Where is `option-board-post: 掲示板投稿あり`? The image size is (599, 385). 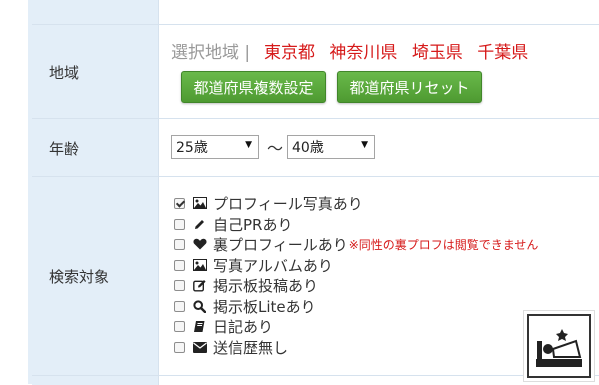
option-board-post: 掲示板投稿あり is located at coordinates (246, 285).